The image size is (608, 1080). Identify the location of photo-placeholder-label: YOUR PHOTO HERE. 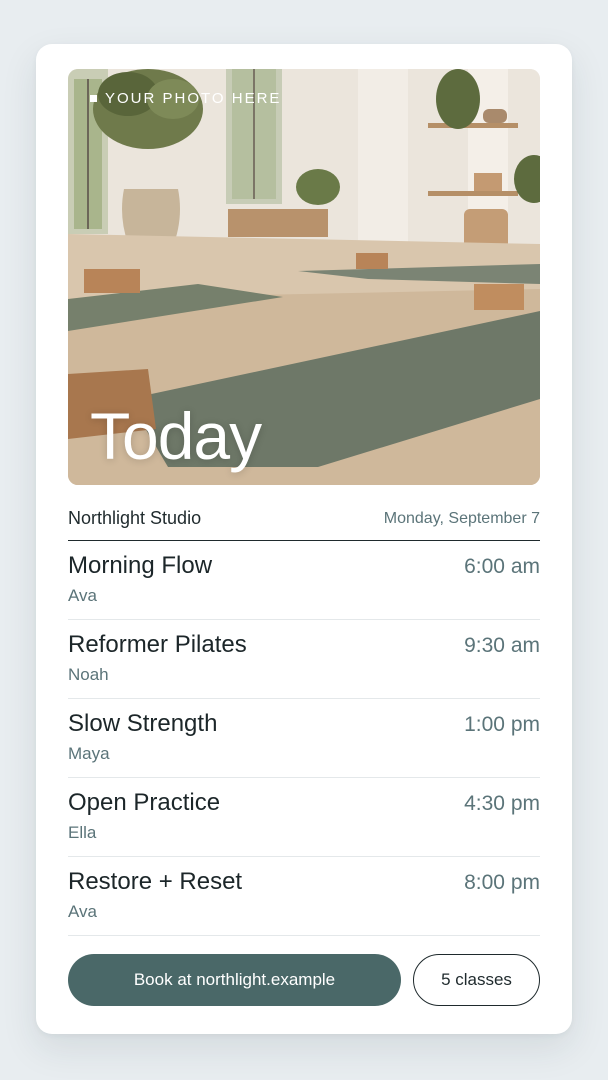
(185, 98).